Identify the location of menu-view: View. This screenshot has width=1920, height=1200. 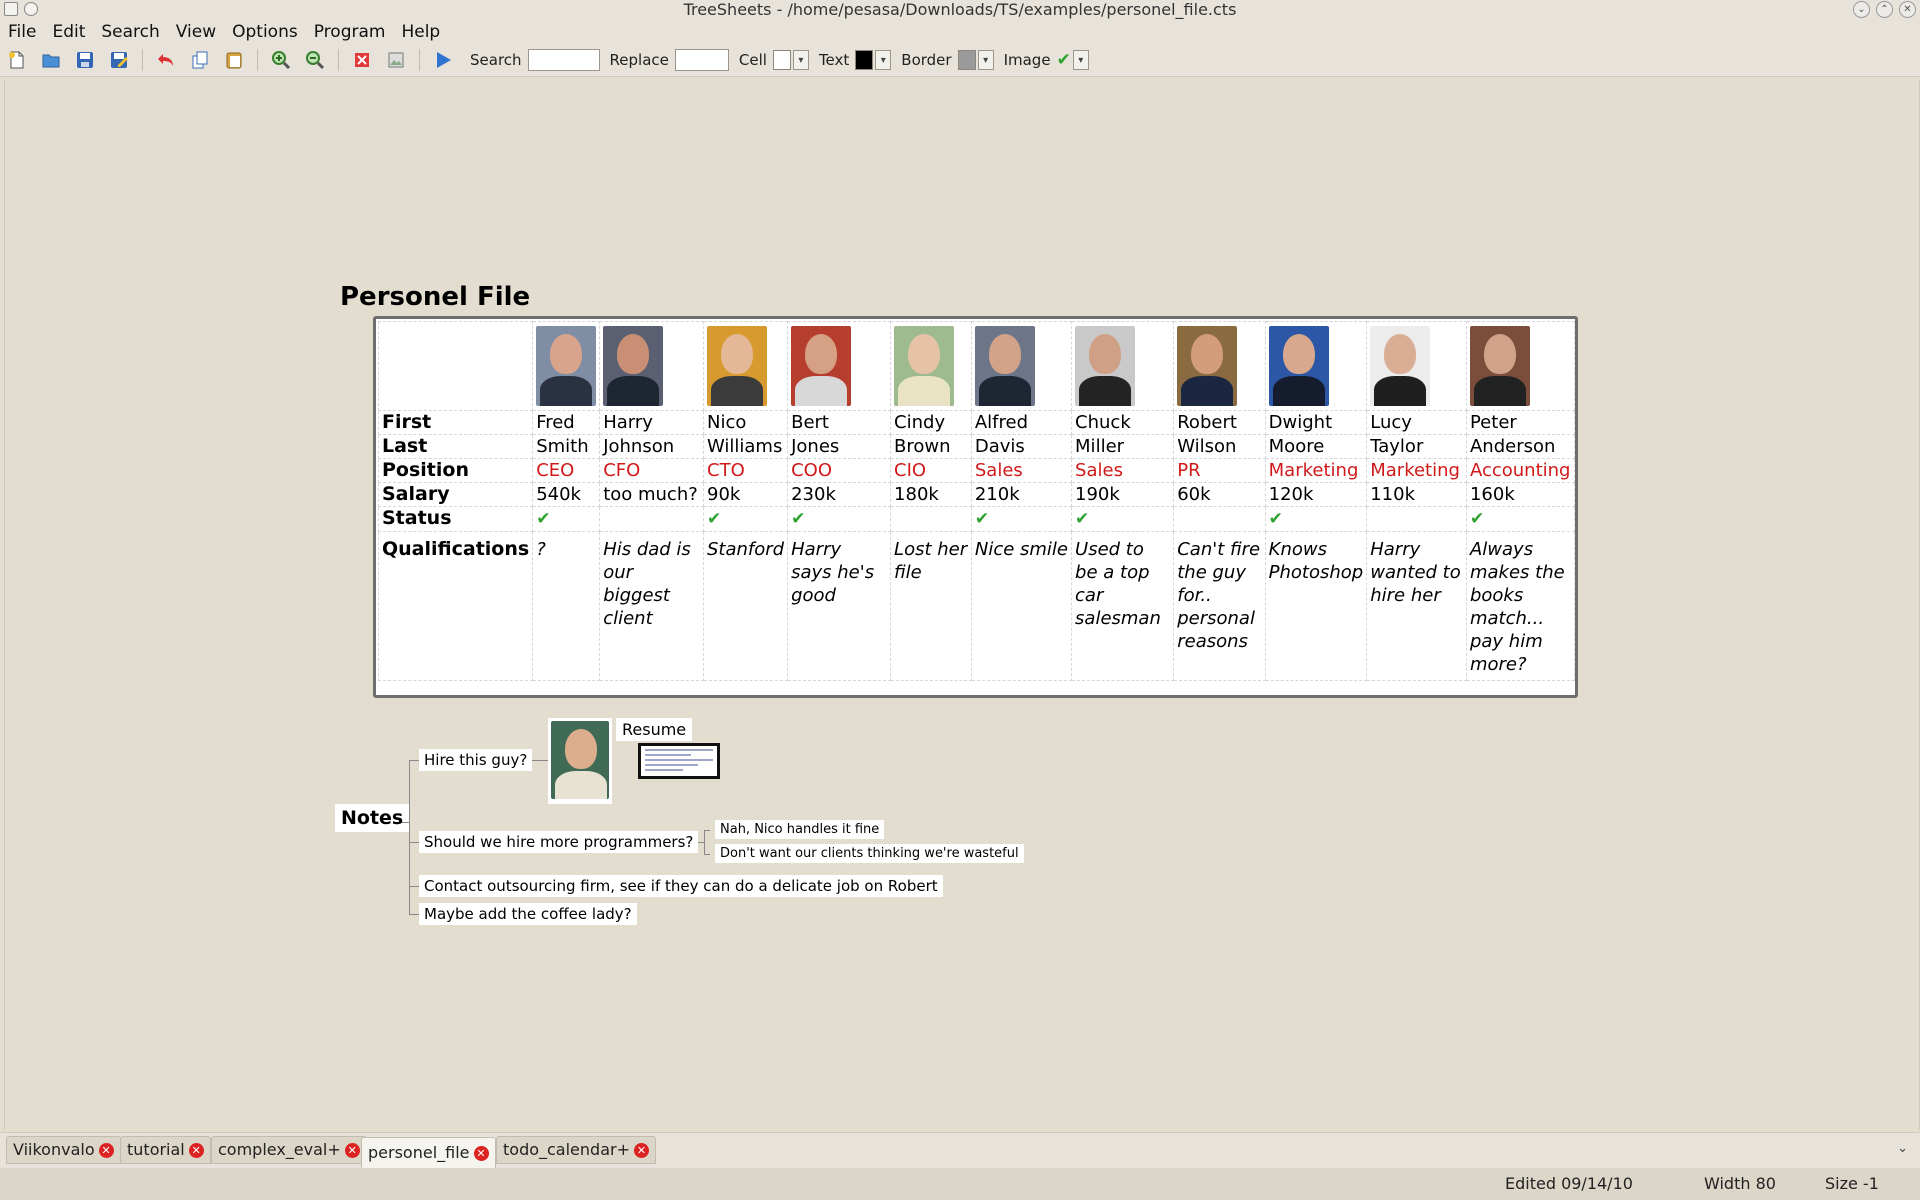
(196, 32).